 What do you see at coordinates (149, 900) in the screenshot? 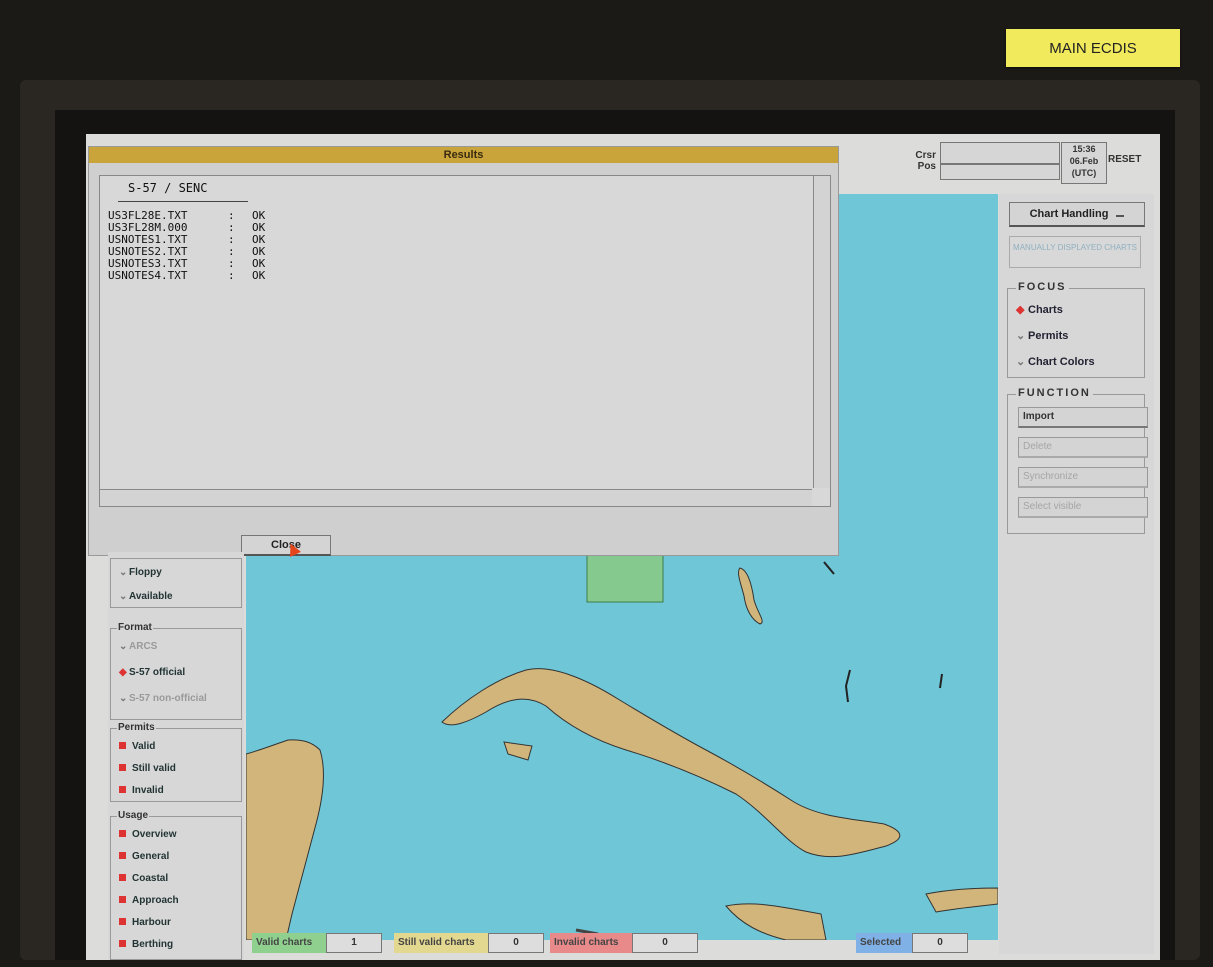
I see `usage-approach: Approach` at bounding box center [149, 900].